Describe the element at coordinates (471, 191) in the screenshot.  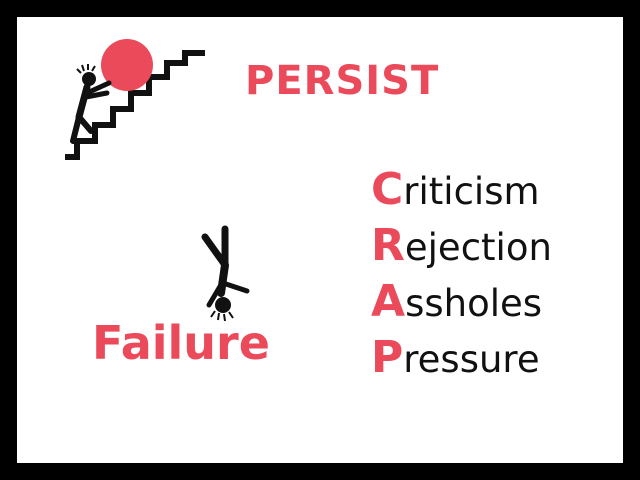
I see `acrostic-word-rest: riticism` at that location.